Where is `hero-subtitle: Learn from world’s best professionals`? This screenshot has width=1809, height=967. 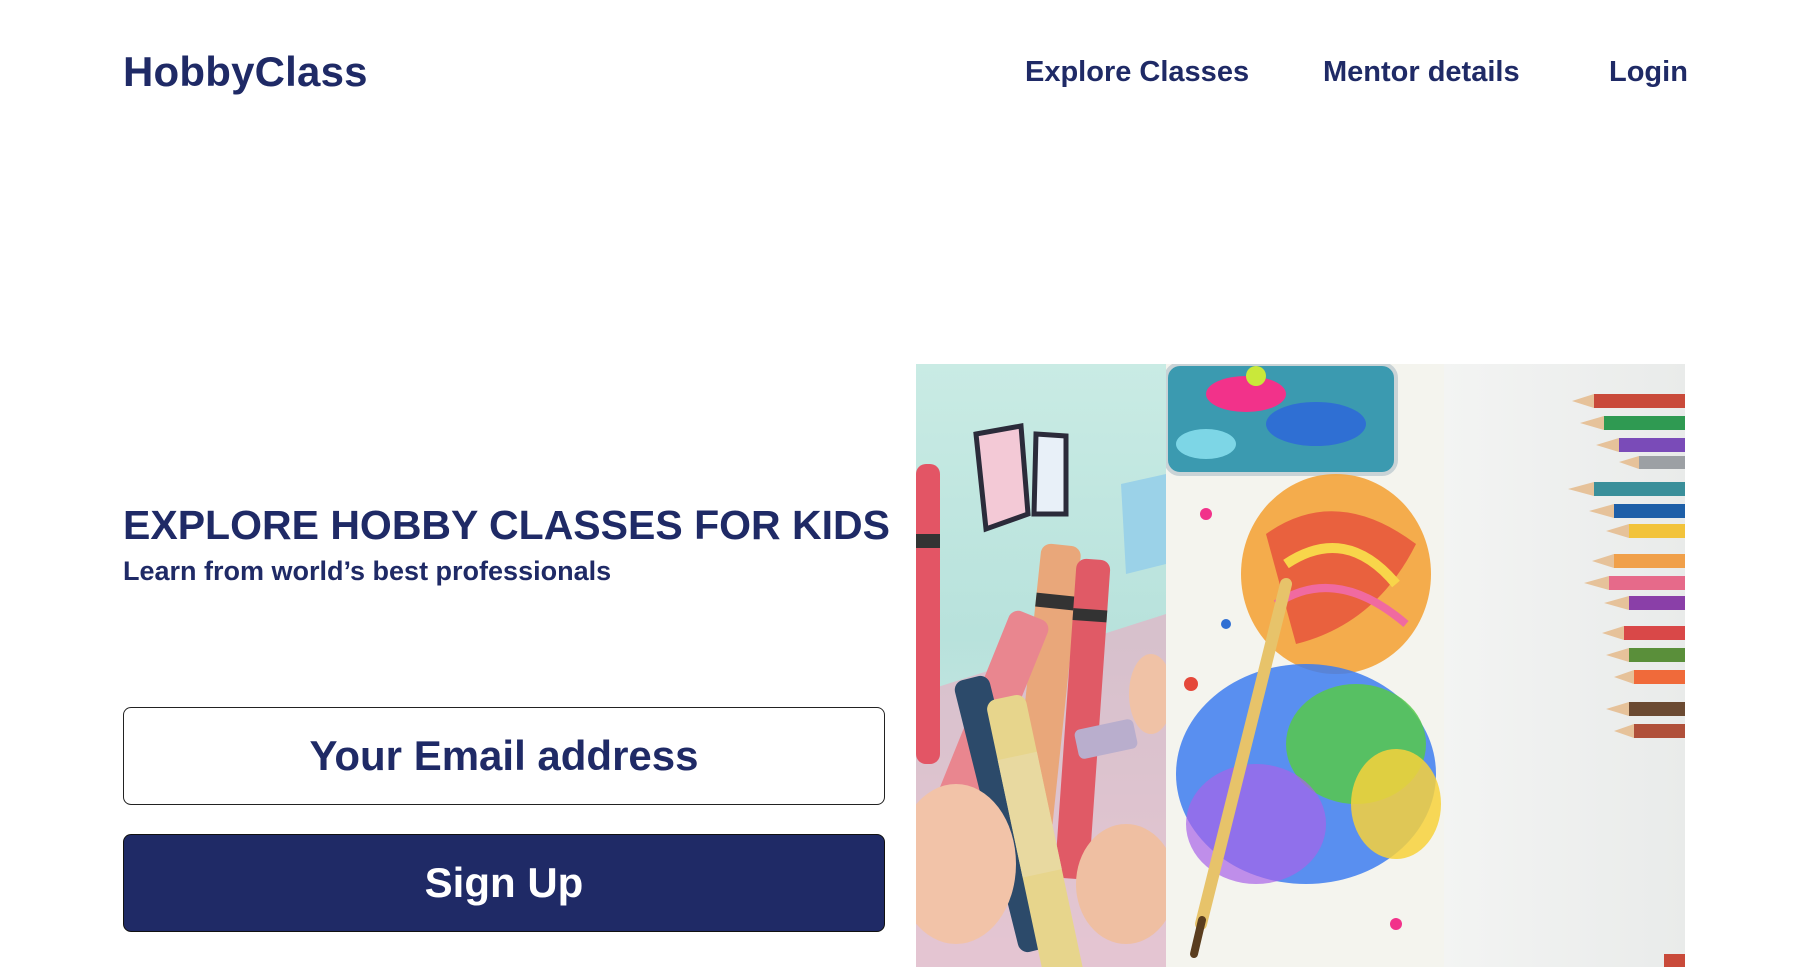
hero-subtitle: Learn from world’s best professionals is located at coordinates (367, 571).